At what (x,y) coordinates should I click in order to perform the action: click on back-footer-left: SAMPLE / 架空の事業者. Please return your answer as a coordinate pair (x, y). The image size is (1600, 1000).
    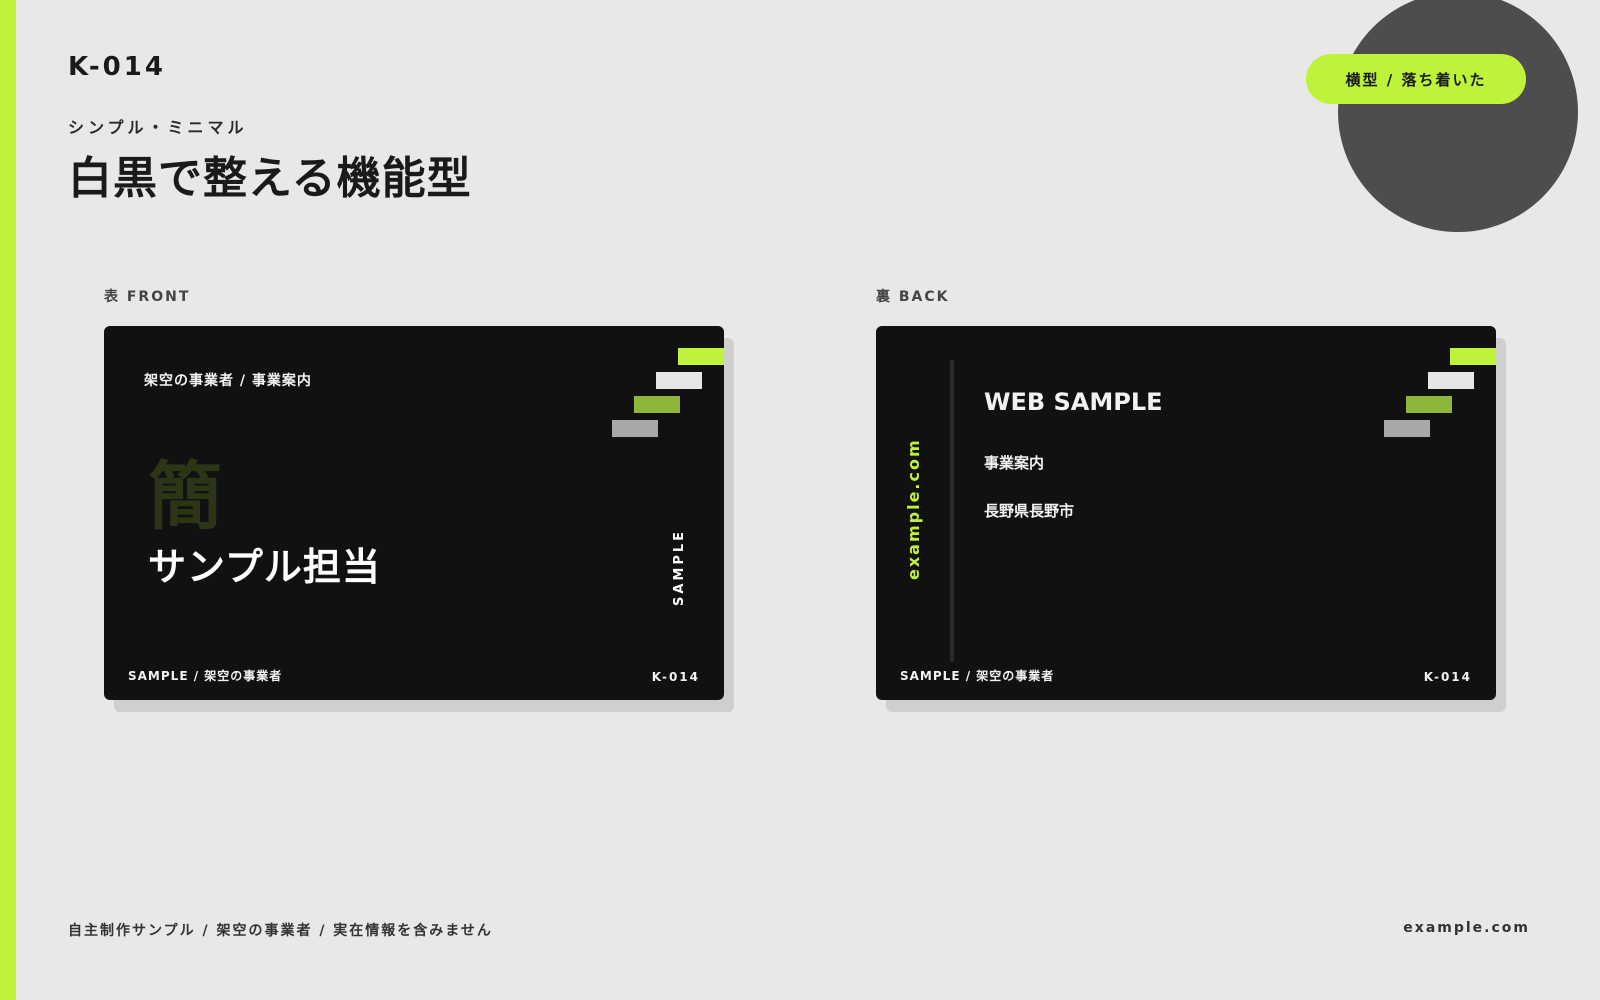
    Looking at the image, I should click on (977, 676).